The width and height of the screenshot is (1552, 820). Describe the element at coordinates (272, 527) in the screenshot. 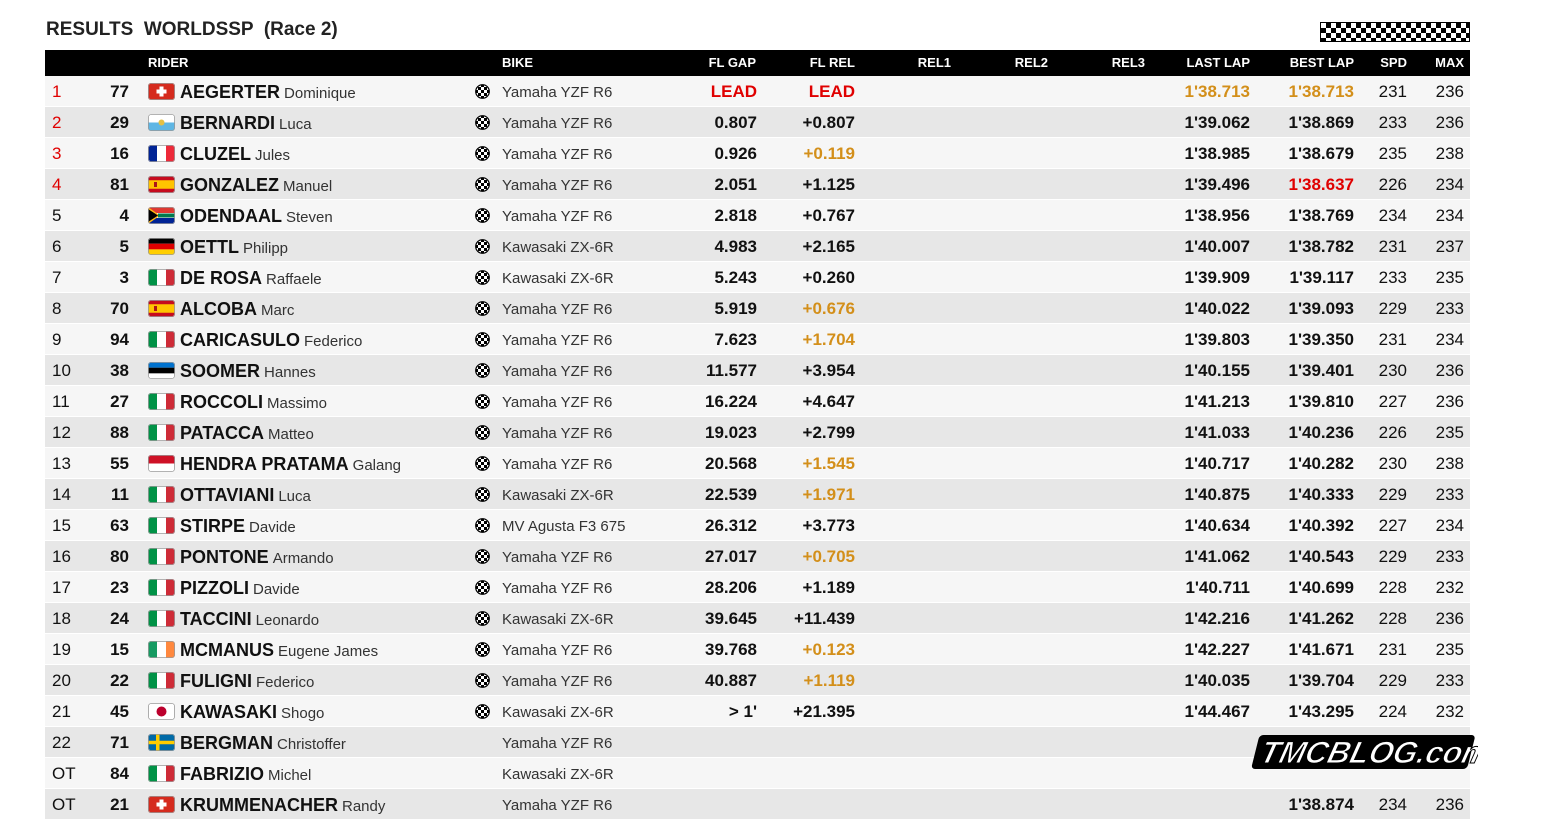

I see `rider-firstname: Davide` at that location.